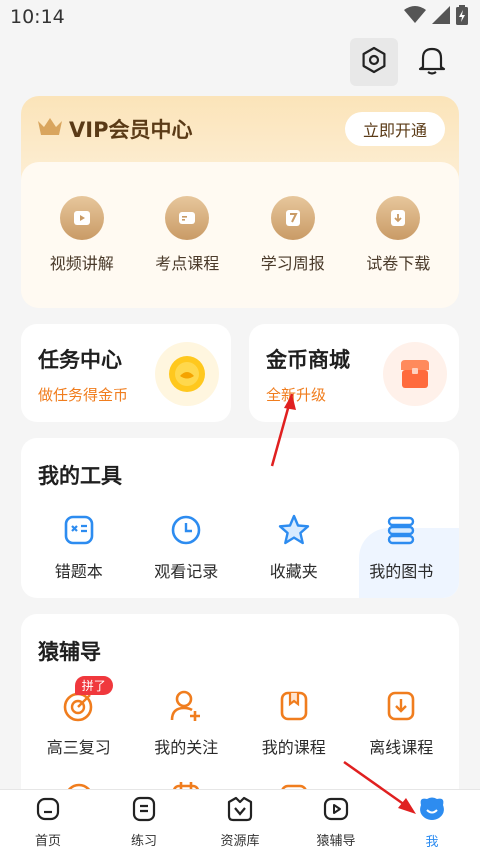  Describe the element at coordinates (240, 841) in the screenshot. I see `tab-label: 资源库` at that location.